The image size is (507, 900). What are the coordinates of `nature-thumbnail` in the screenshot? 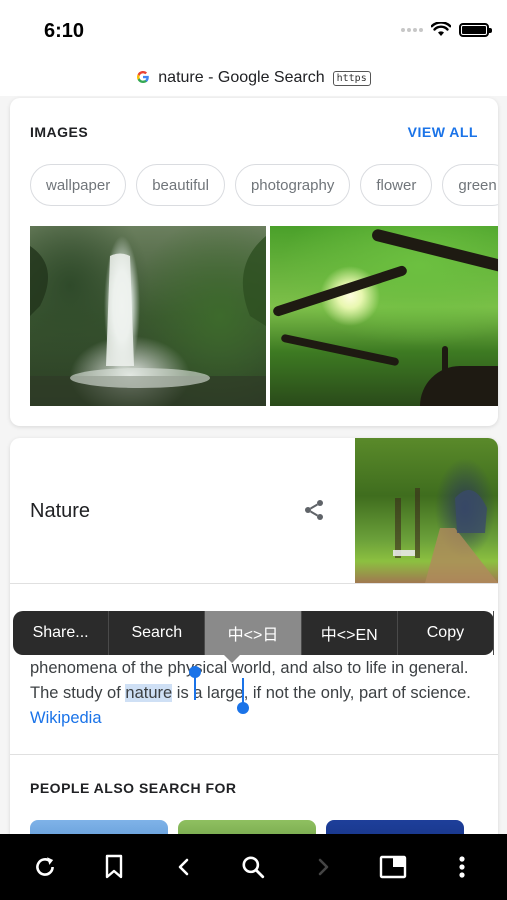 It's located at (426, 510).